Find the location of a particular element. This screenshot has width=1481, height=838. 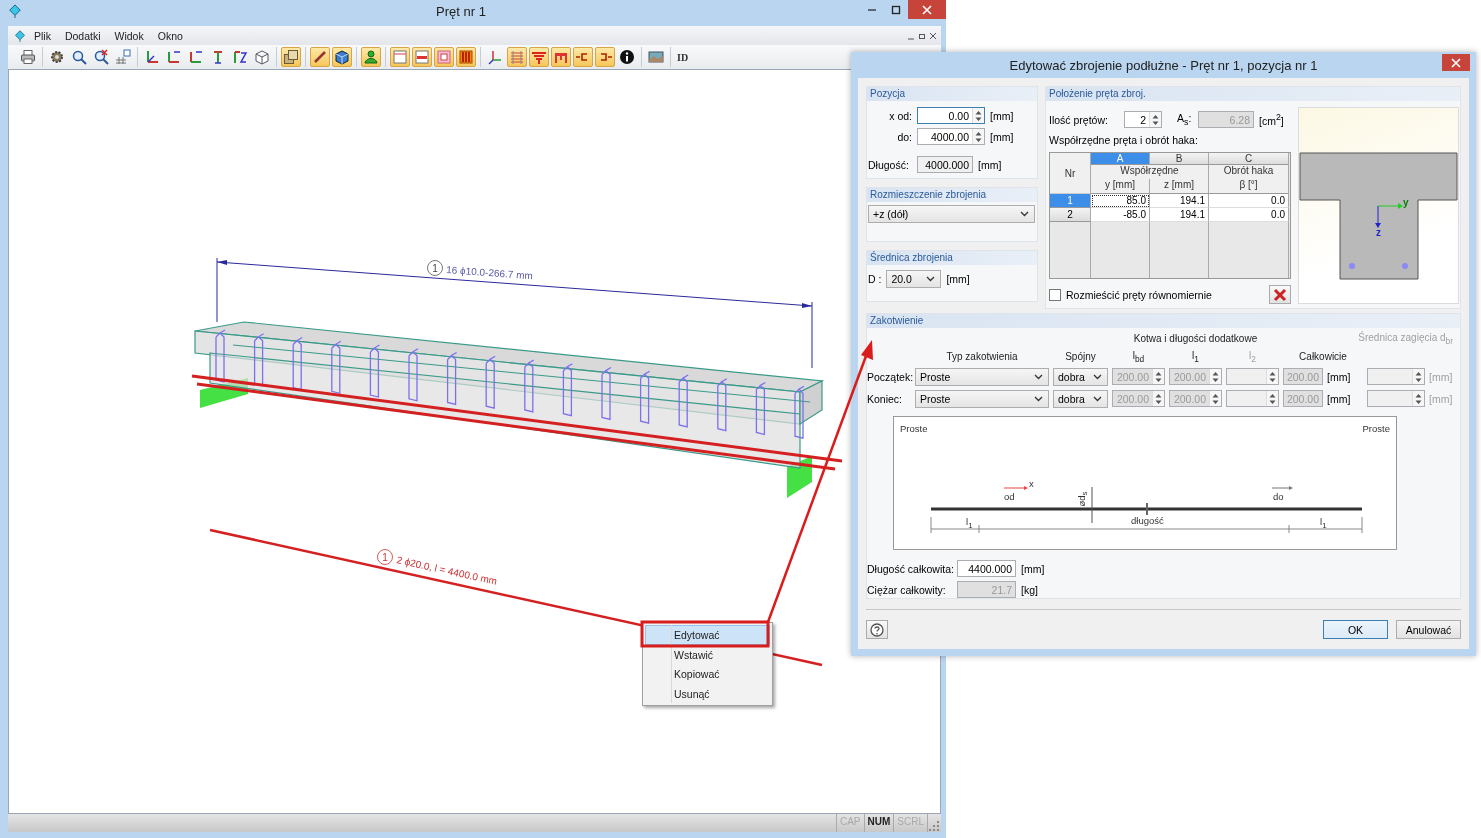

field-label: Długość: is located at coordinates (888, 164).